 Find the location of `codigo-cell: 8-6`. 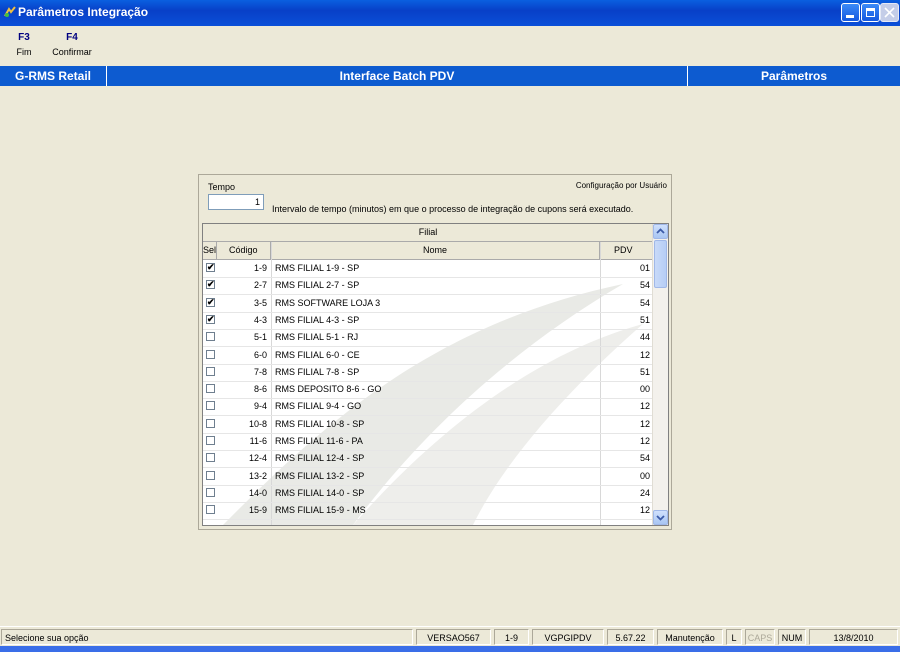

codigo-cell: 8-6 is located at coordinates (260, 389).